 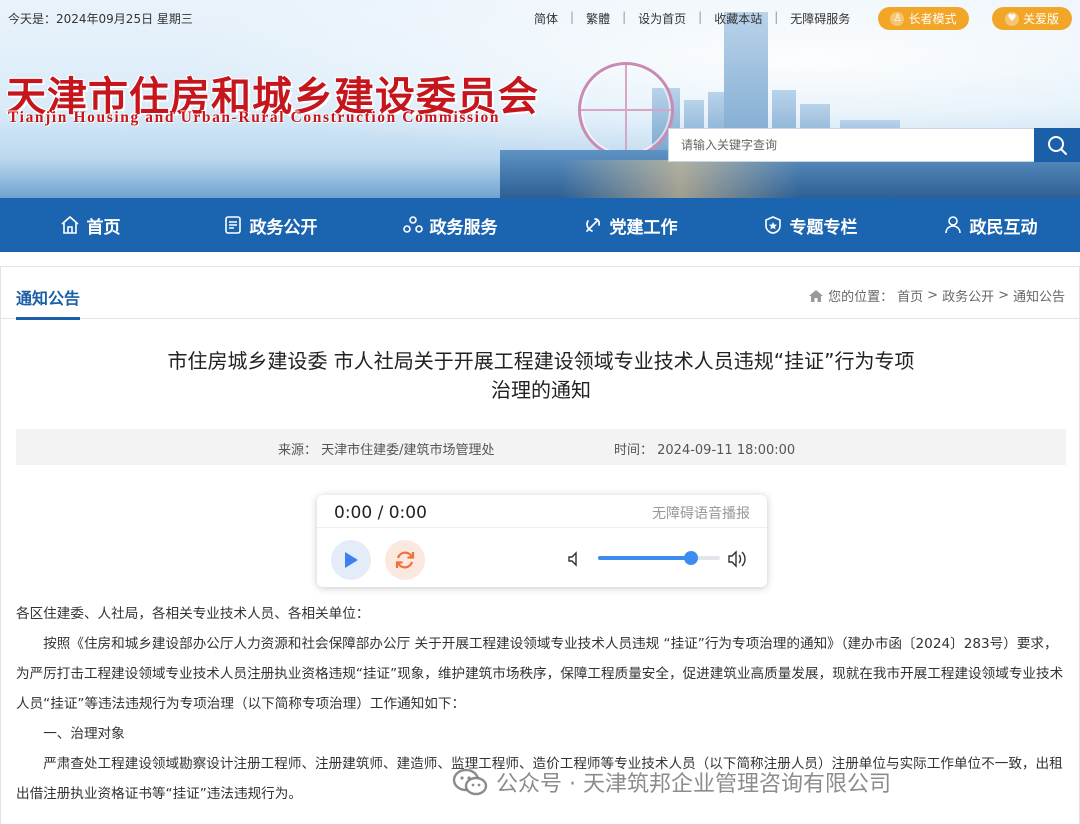 What do you see at coordinates (1039, 295) in the screenshot?
I see `breadcrumb-current: 通知公告` at bounding box center [1039, 295].